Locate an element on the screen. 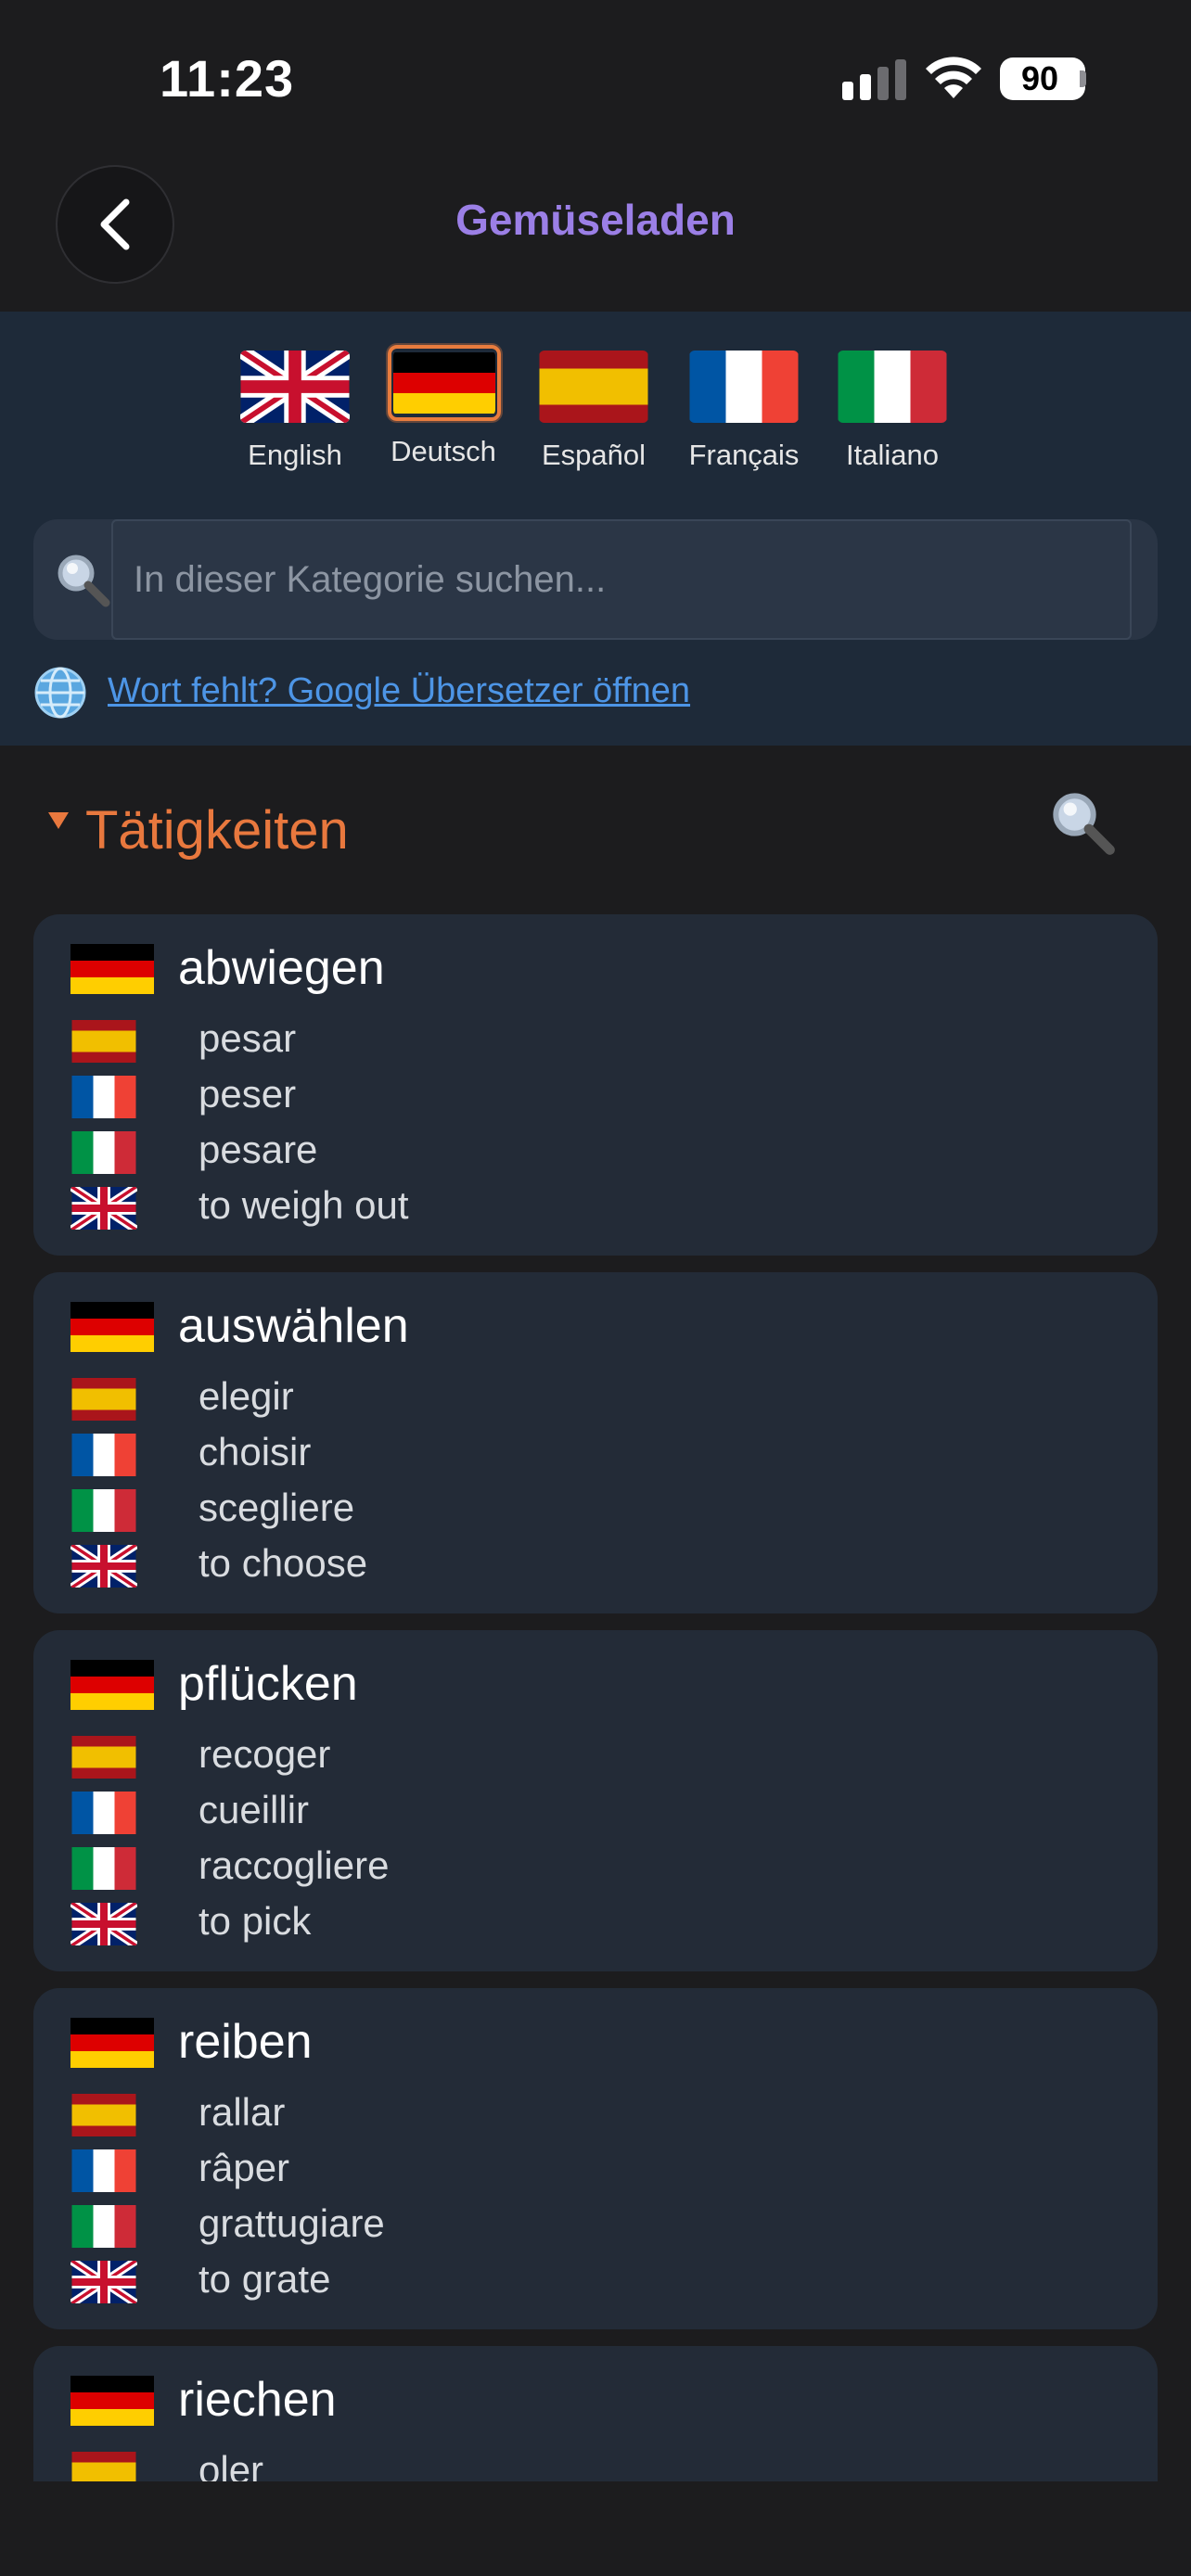  translation-french: râper is located at coordinates (244, 2167).